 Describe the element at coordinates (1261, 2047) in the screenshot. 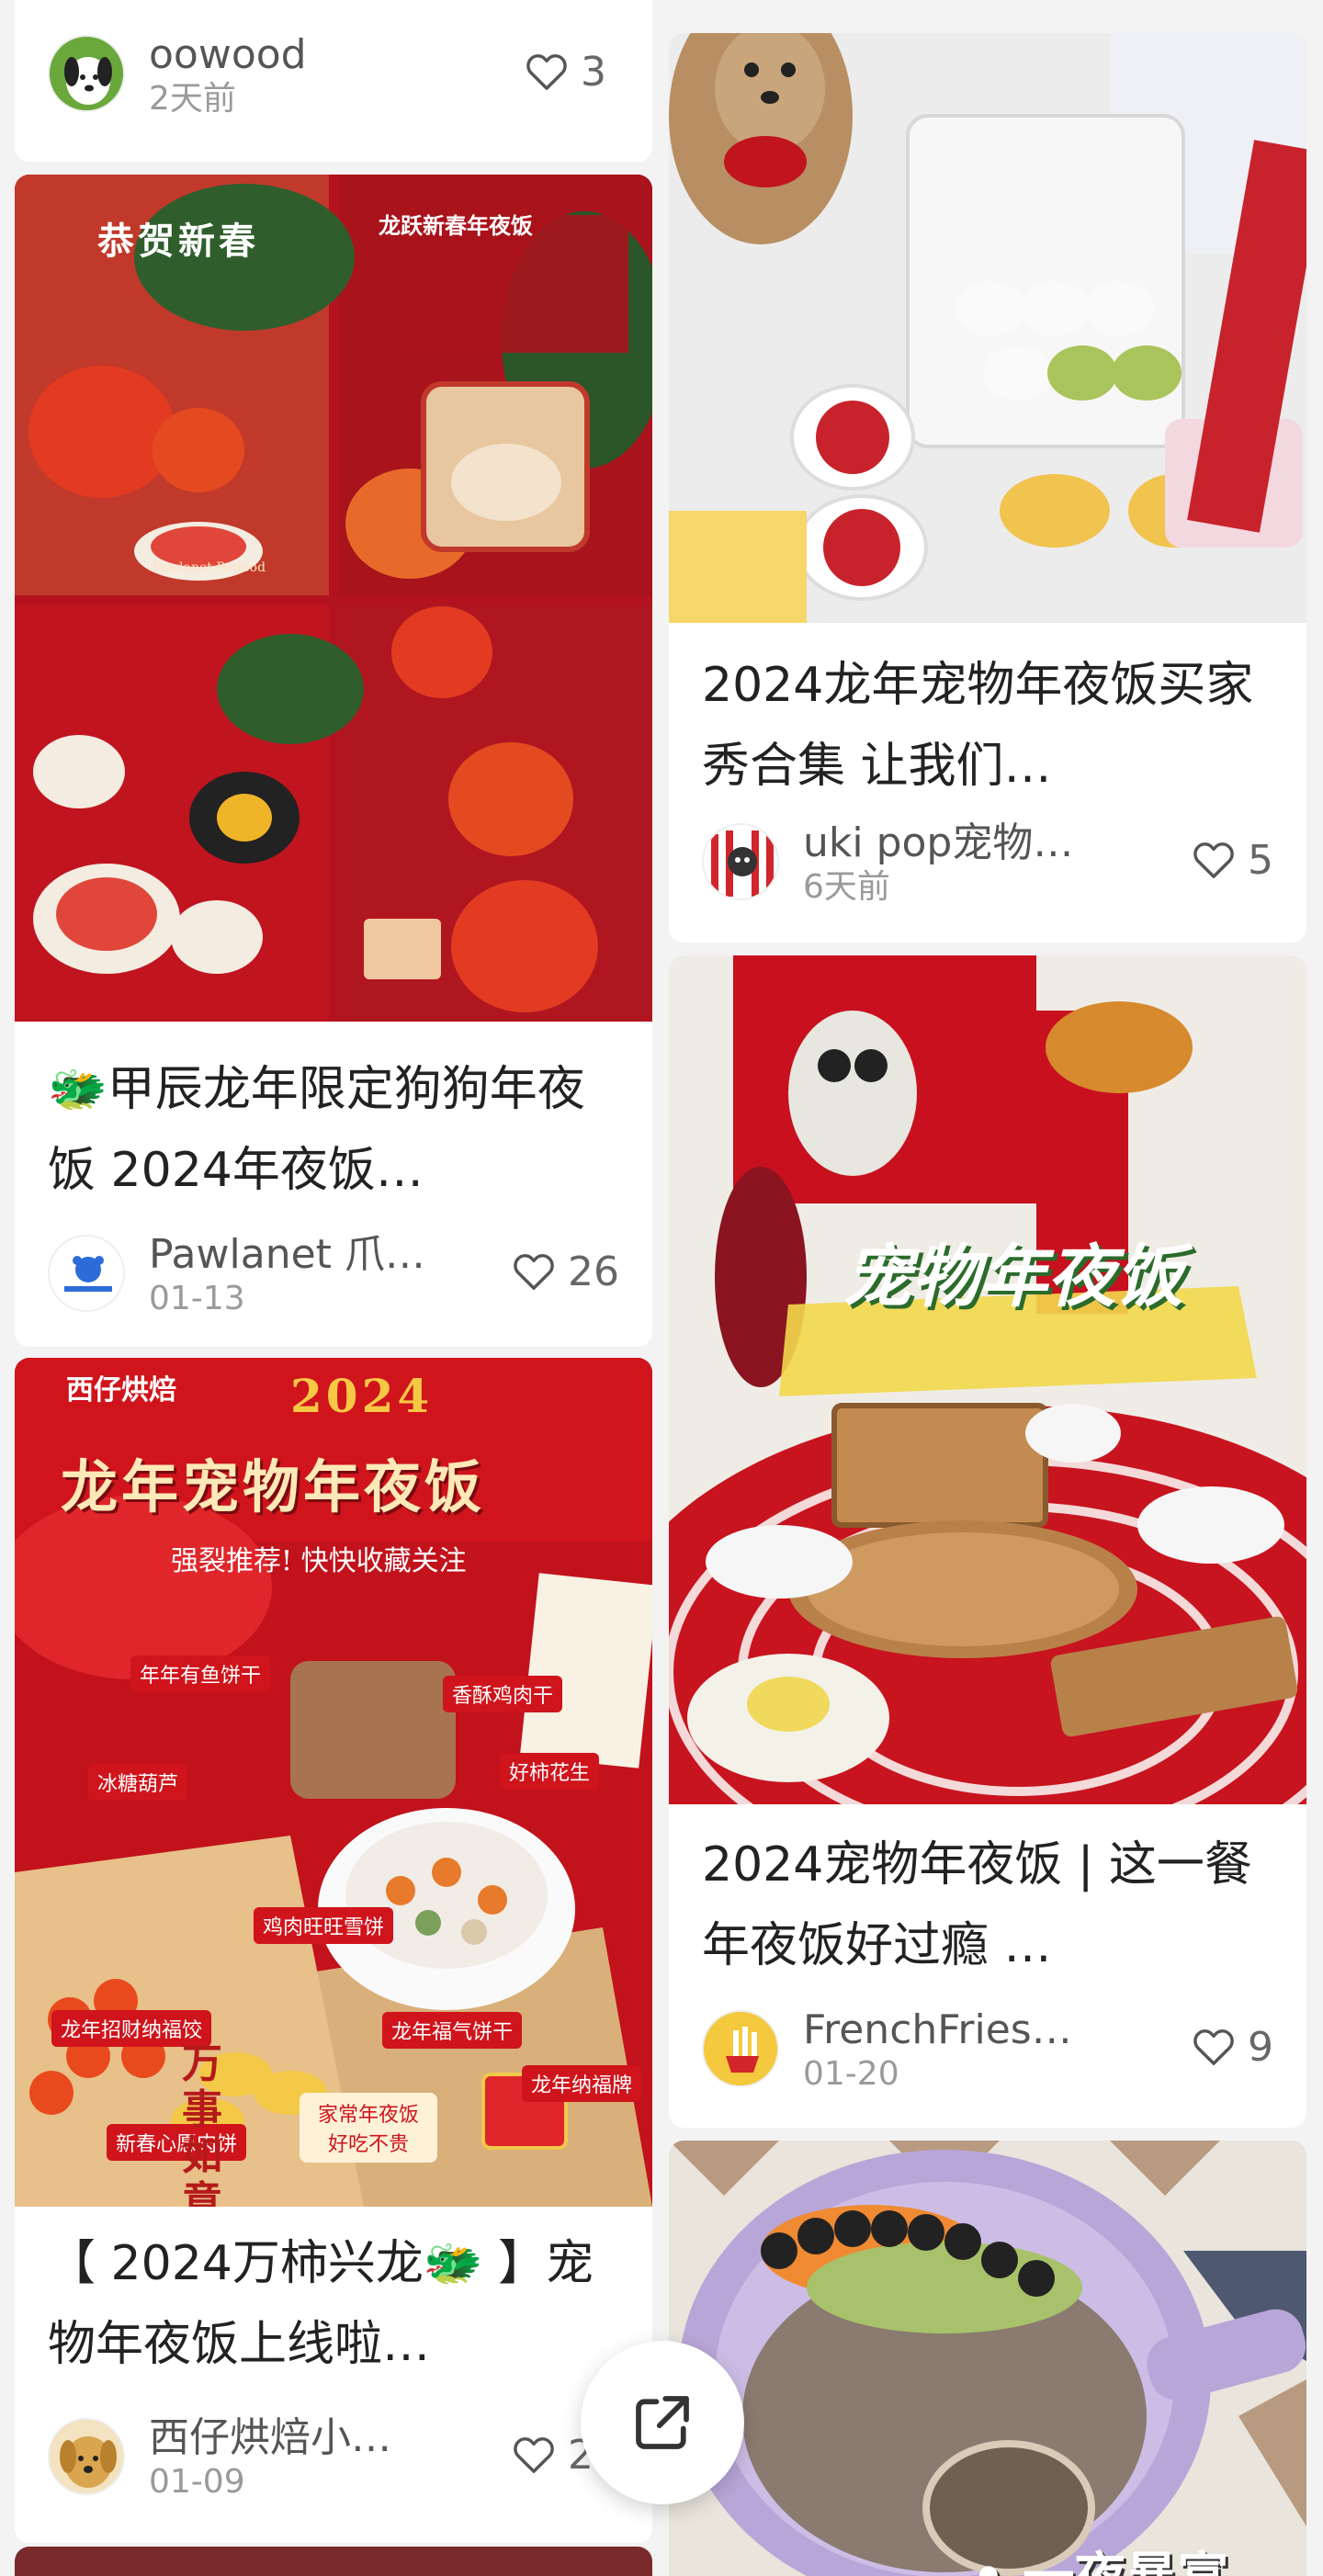

I see `like-count: 9` at that location.